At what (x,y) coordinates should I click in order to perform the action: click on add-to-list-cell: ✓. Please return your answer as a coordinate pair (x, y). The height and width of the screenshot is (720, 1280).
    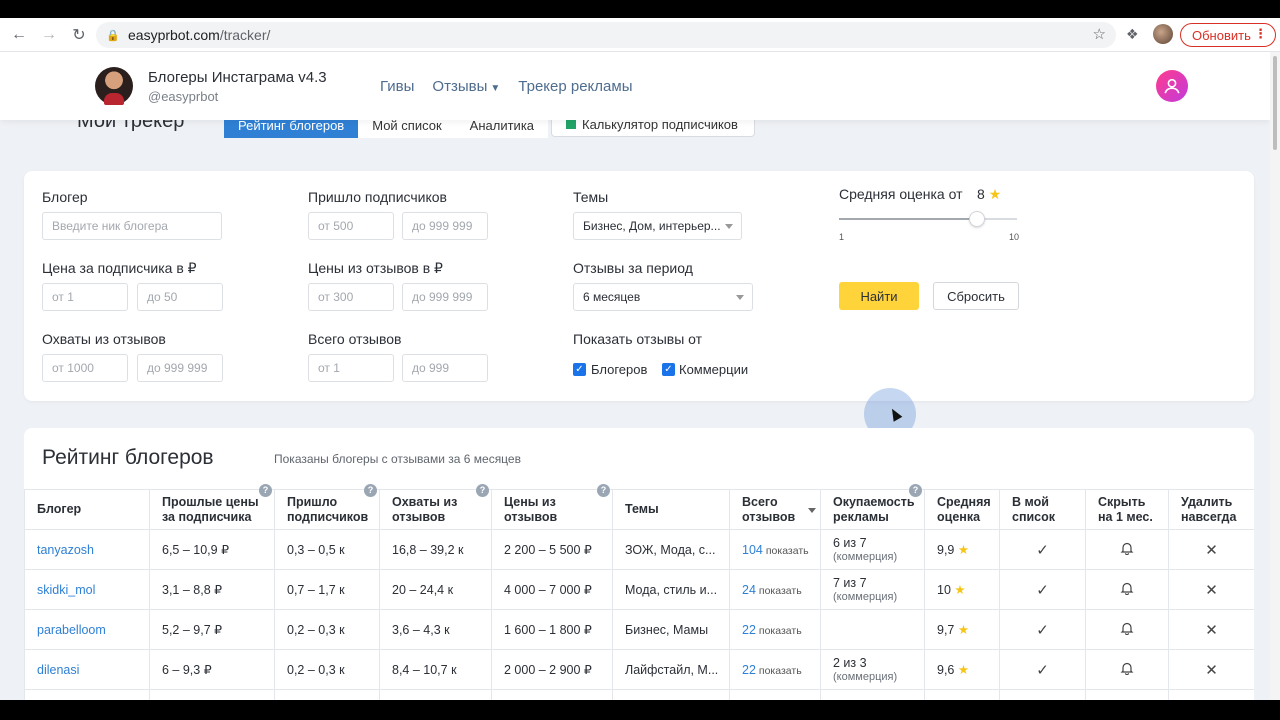
    Looking at the image, I should click on (1042, 549).